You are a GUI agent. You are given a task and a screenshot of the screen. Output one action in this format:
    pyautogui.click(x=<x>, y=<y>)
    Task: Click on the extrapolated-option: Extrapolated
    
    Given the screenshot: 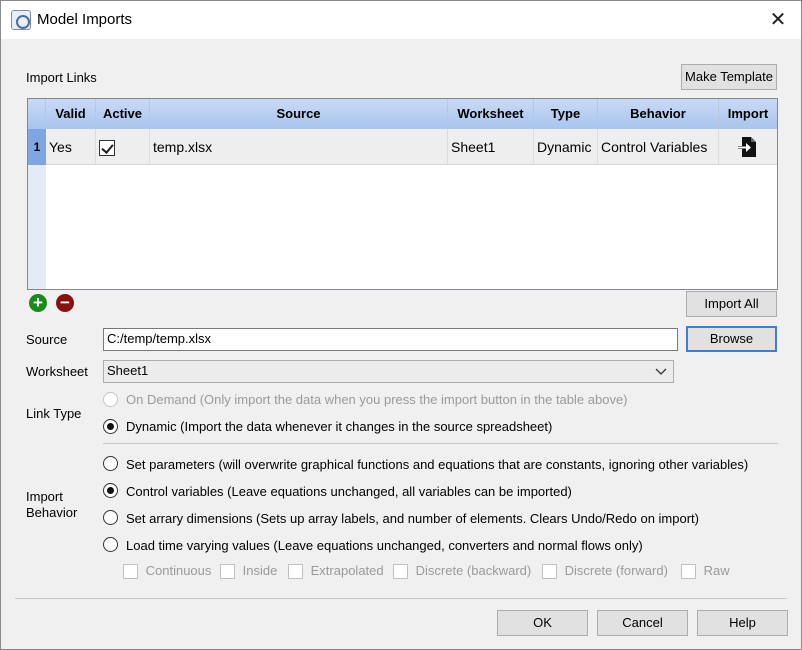 What is the action you would take?
    pyautogui.click(x=336, y=572)
    